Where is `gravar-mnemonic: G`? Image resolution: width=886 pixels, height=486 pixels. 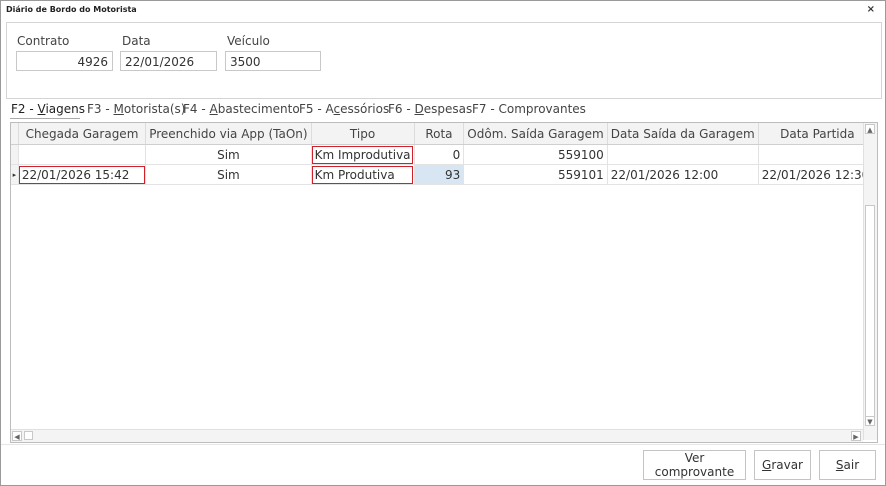 gravar-mnemonic: G is located at coordinates (767, 465).